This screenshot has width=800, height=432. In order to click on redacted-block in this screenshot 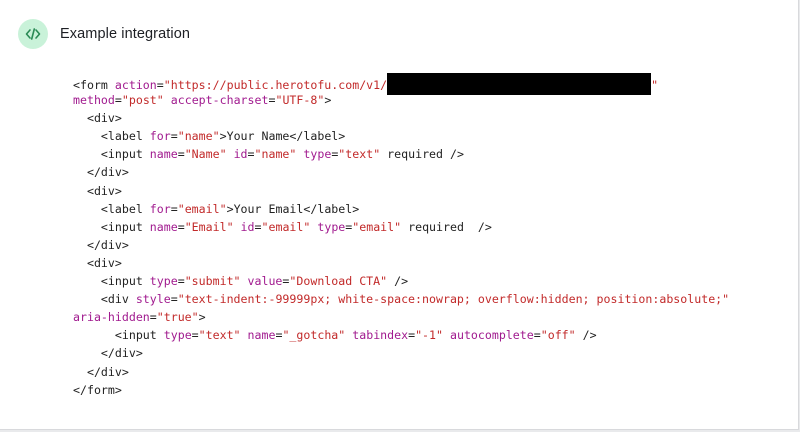, I will do `click(519, 84)`.